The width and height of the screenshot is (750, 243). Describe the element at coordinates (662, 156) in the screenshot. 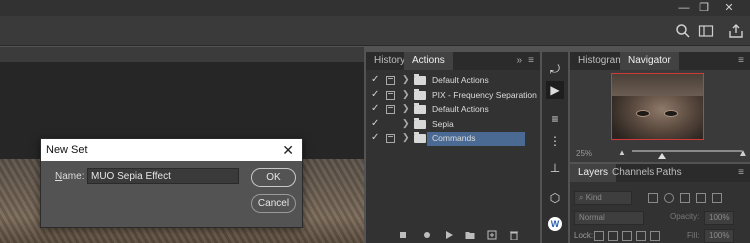

I see `zoom-slider-handle` at that location.